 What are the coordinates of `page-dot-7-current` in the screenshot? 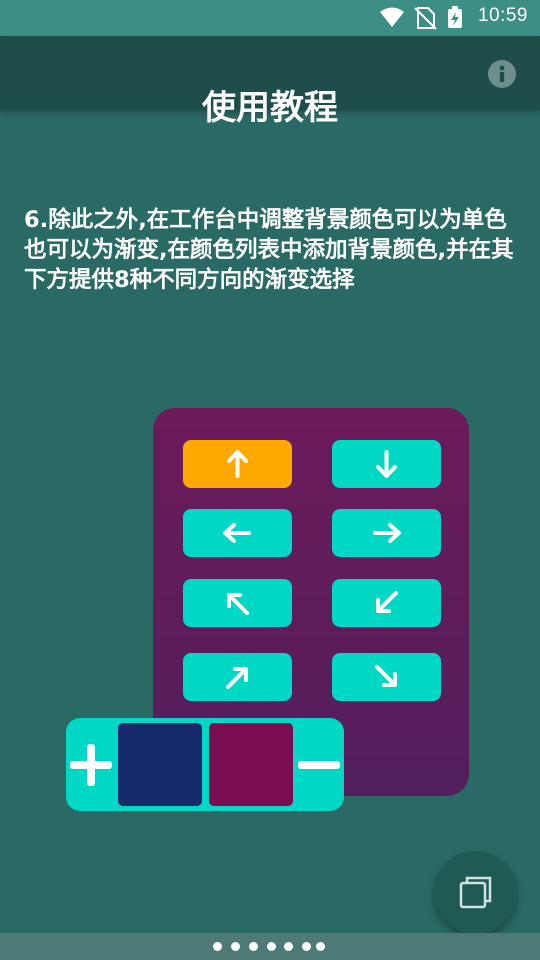 It's located at (320, 946).